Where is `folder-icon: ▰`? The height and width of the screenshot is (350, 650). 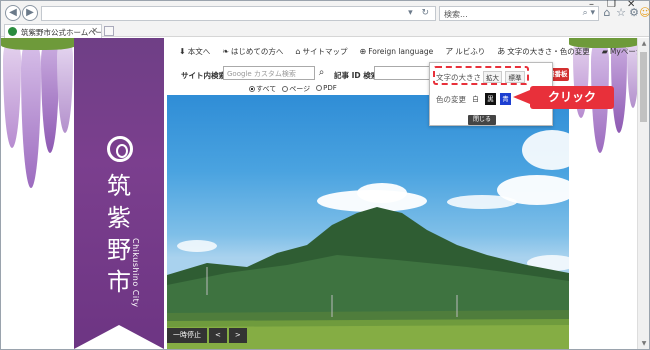 folder-icon: ▰ is located at coordinates (604, 51).